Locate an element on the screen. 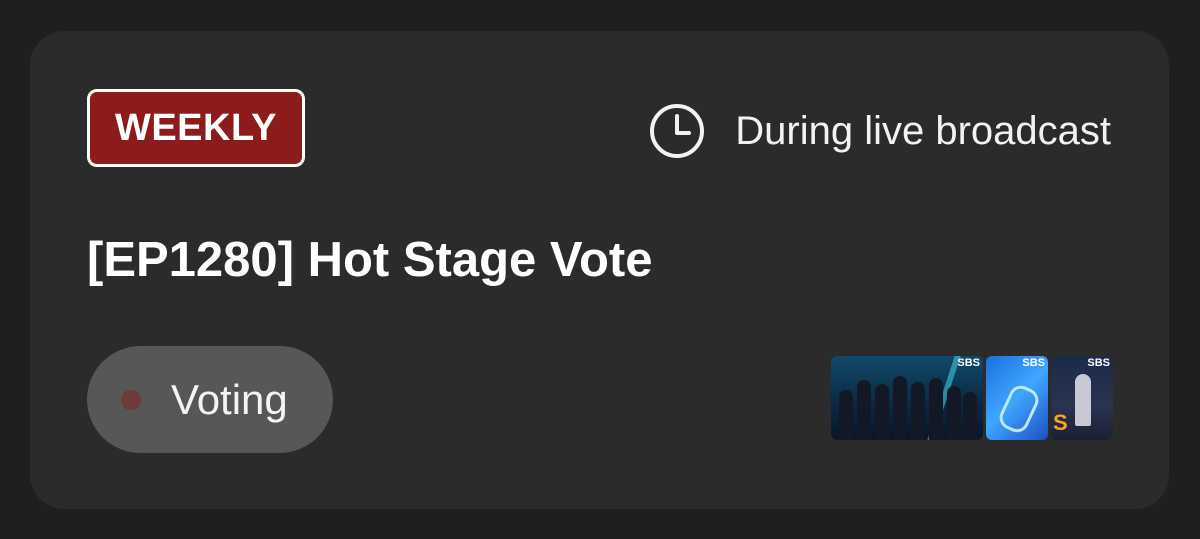 The width and height of the screenshot is (1200, 539). weekly-badge: WEEKLY is located at coordinates (196, 128).